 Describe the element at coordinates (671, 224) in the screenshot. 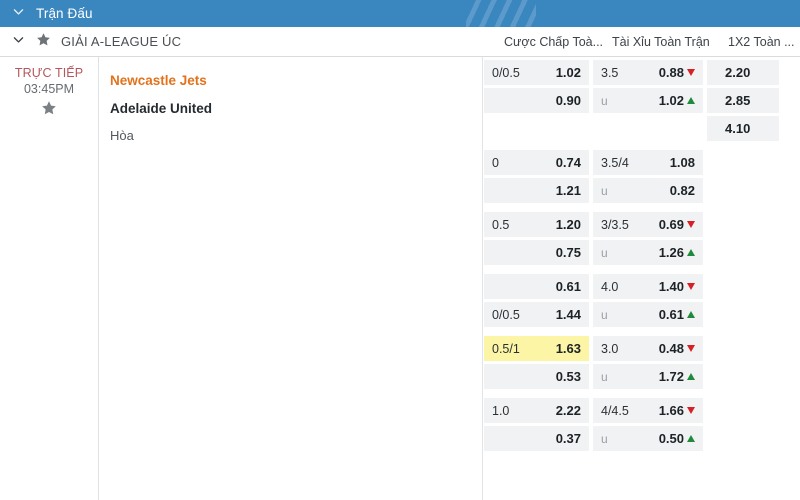

I see `over-cell-value: 0.69` at that location.